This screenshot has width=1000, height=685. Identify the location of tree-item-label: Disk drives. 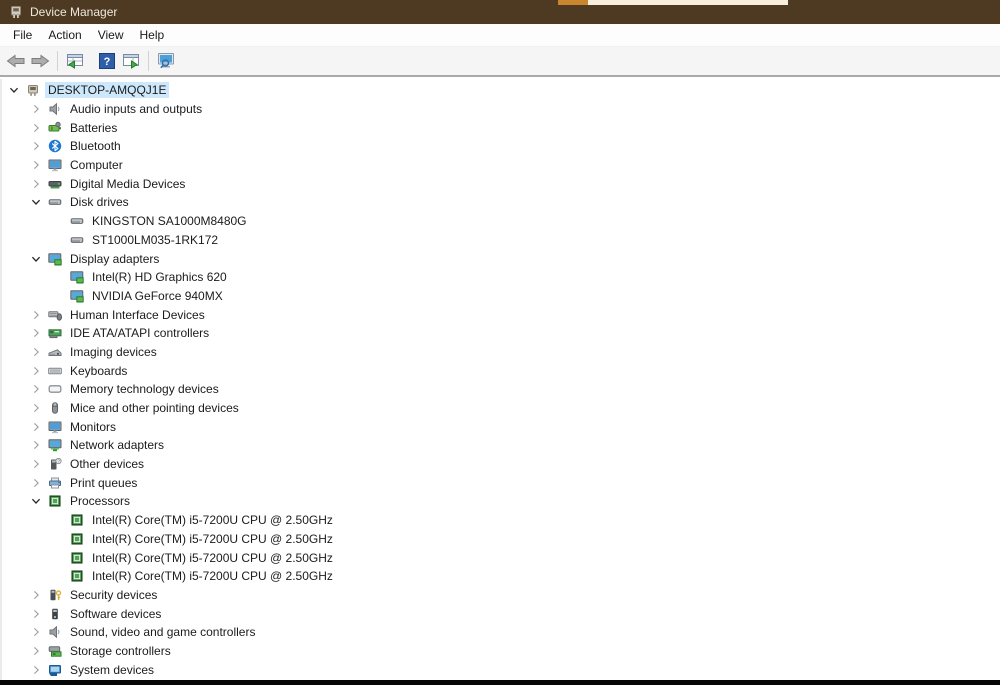
(99, 202).